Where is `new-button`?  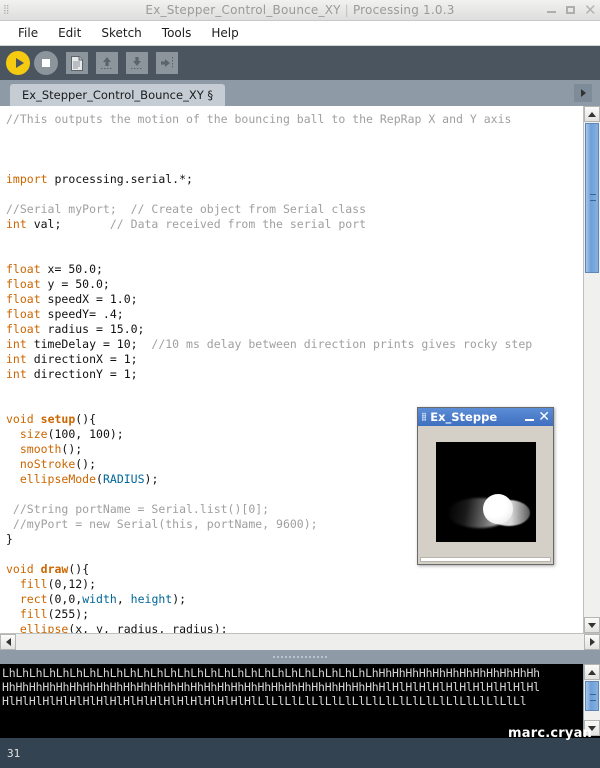 new-button is located at coordinates (77, 63).